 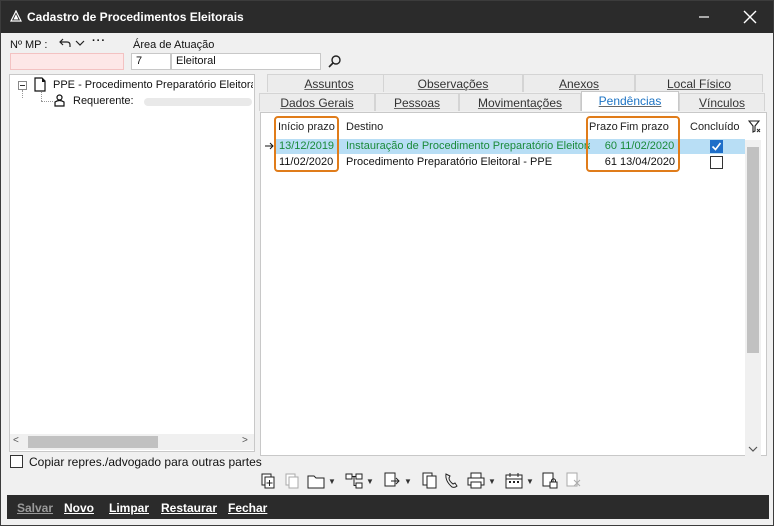 I want to click on tab-assuntos: Assuntos, so click(x=329, y=83).